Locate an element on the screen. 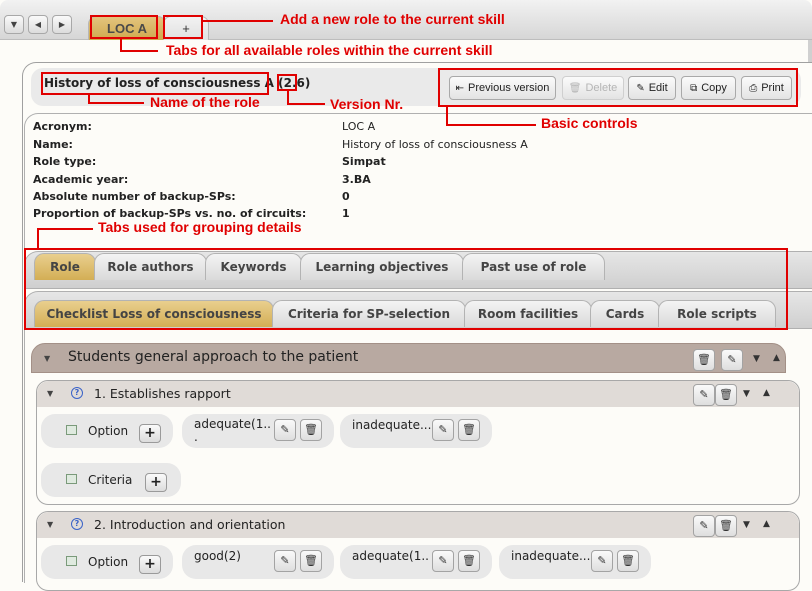 The height and width of the screenshot is (591, 812). add-criteria-button: + is located at coordinates (156, 482).